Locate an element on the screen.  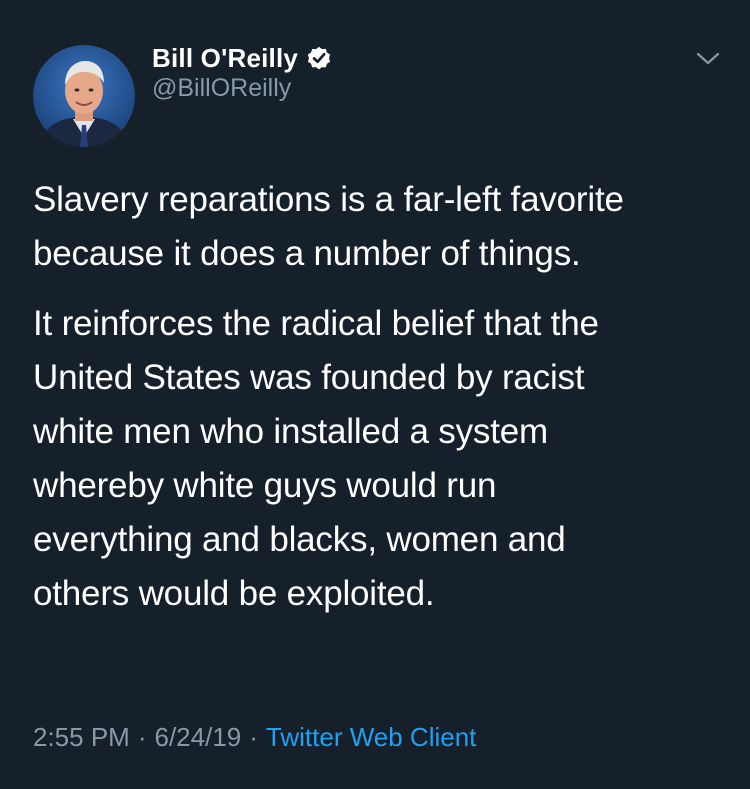
avatar is located at coordinates (84, 96).